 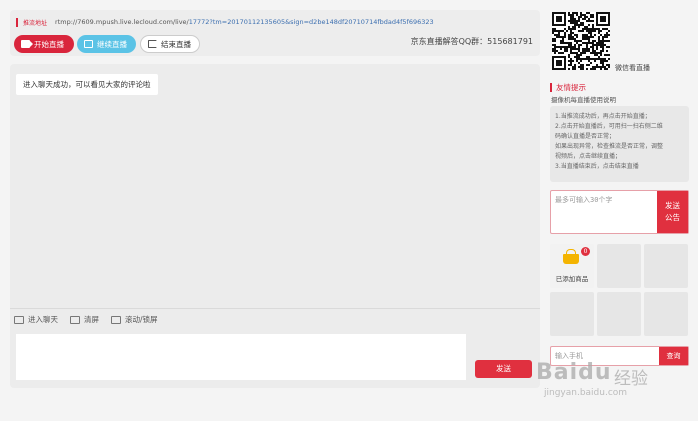 What do you see at coordinates (27, 44) in the screenshot?
I see `video-camera-icon` at bounding box center [27, 44].